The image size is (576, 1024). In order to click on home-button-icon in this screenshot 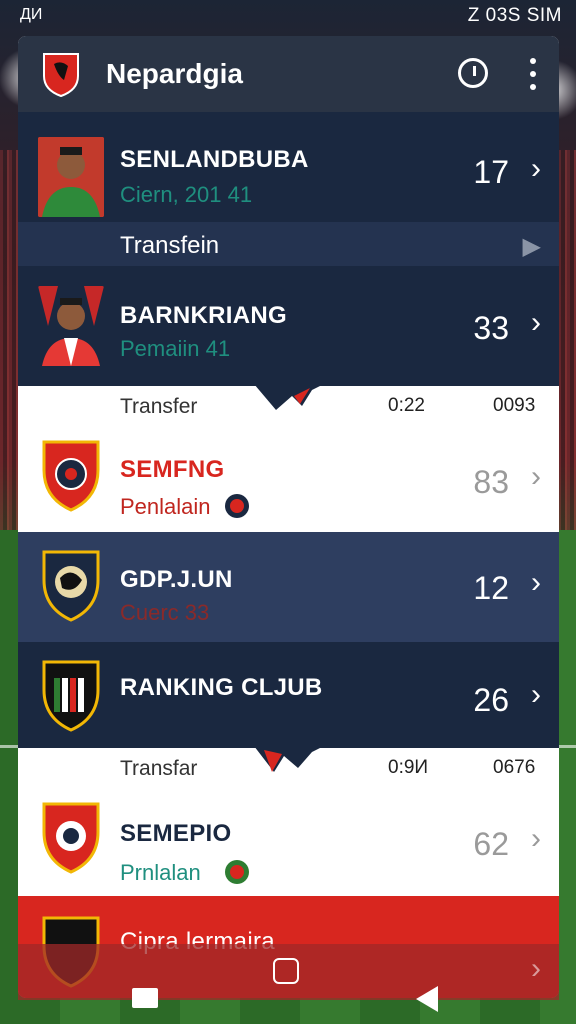, I will do `click(286, 971)`.